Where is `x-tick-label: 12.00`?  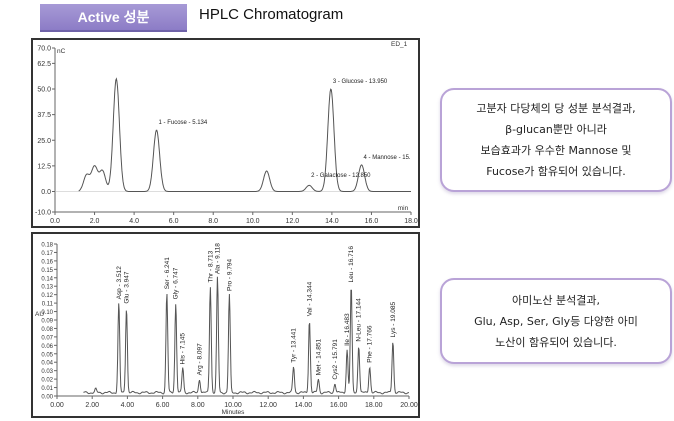
x-tick-label: 12.00 is located at coordinates (268, 405).